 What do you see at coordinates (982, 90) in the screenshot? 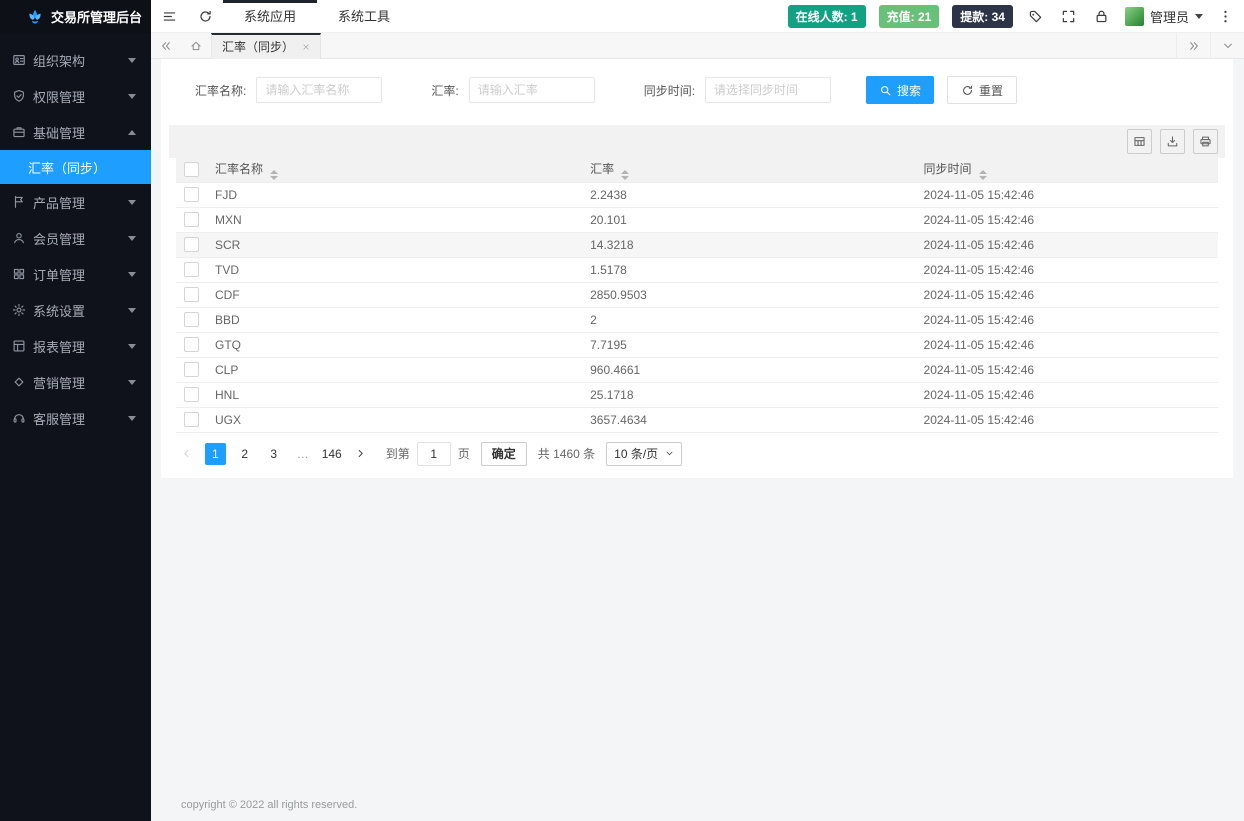
I see `reset-button: 重置` at bounding box center [982, 90].